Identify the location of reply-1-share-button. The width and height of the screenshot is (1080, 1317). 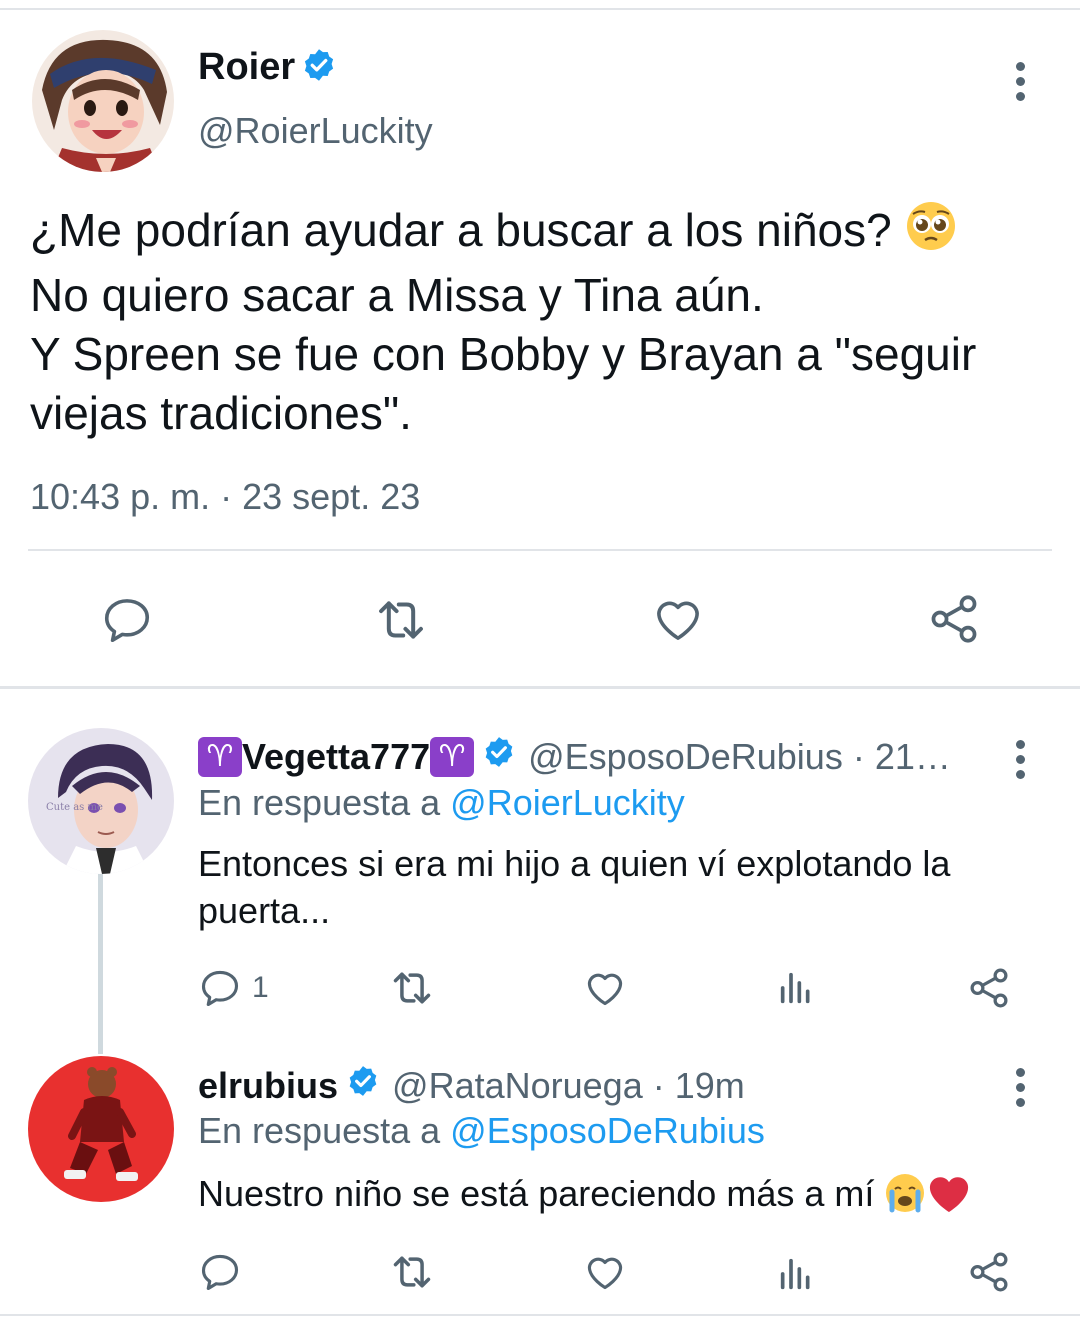
(989, 988).